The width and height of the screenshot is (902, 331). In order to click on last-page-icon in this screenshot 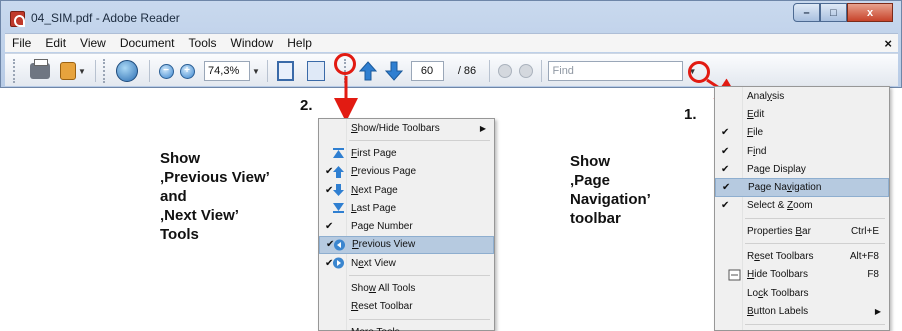, I will do `click(338, 208)`.